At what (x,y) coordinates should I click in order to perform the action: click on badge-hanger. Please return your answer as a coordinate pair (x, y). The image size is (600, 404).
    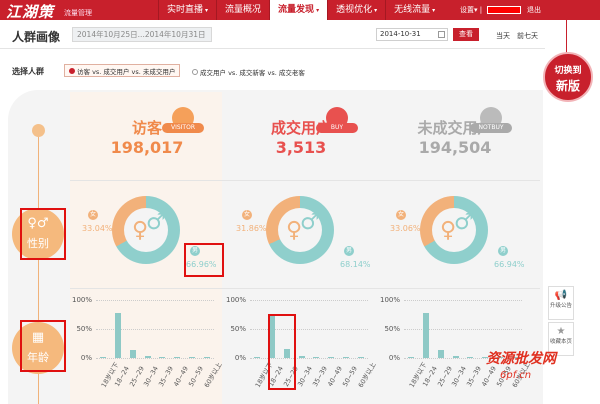
    Looking at the image, I should click on (566, 36).